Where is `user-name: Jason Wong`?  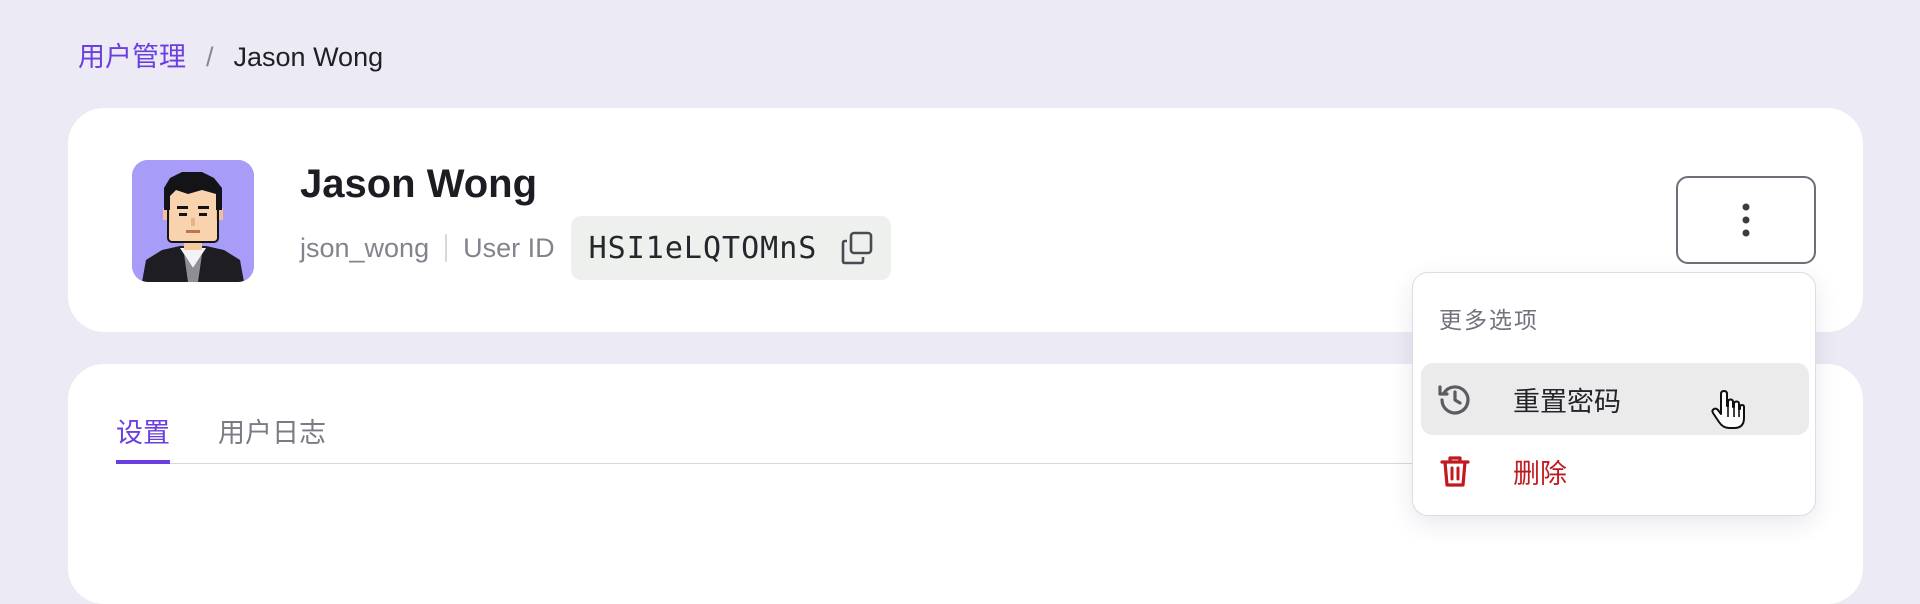 user-name: Jason Wong is located at coordinates (419, 184).